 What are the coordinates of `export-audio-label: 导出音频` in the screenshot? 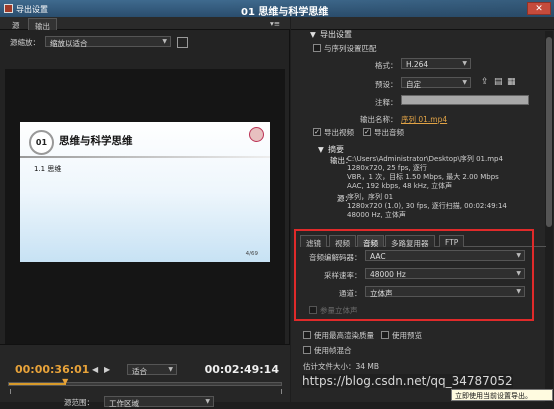 It's located at (389, 132).